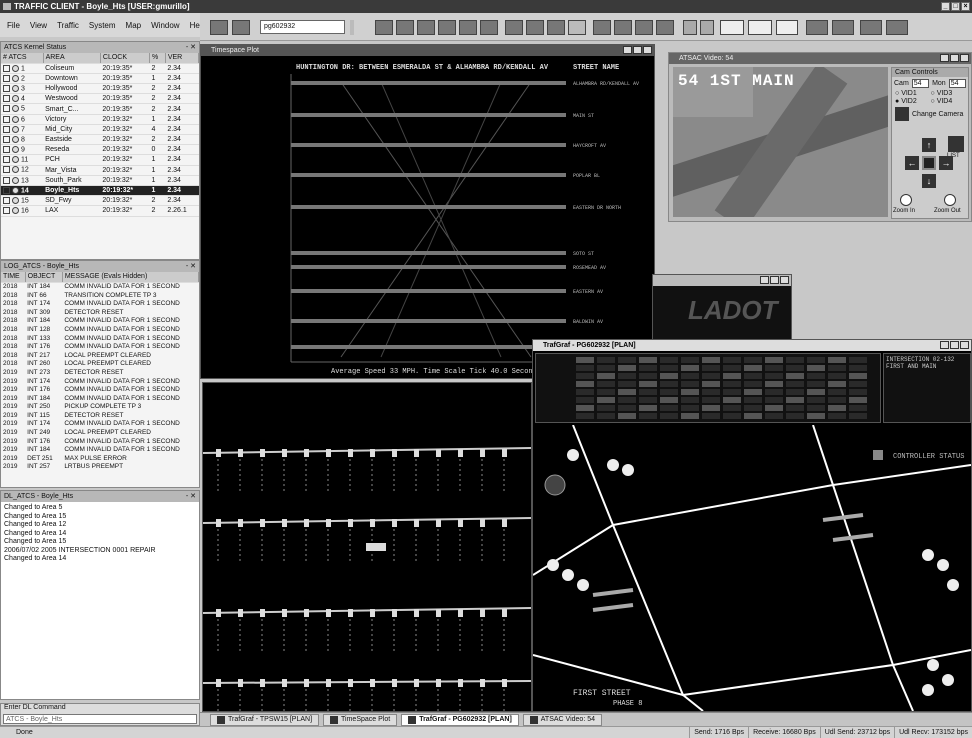  What do you see at coordinates (405, 27) in the screenshot?
I see `chart-icon` at bounding box center [405, 27].